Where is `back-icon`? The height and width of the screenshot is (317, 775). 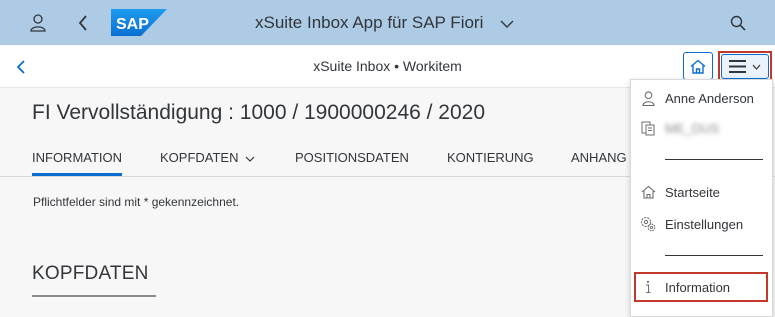
back-icon is located at coordinates (83, 22).